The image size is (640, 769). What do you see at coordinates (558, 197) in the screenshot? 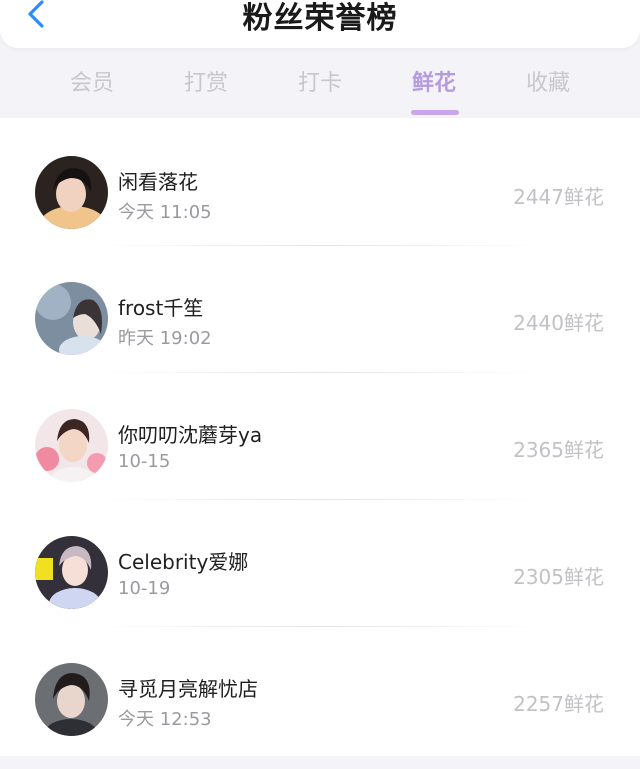
I see `flower-count: 2447鲜花` at bounding box center [558, 197].